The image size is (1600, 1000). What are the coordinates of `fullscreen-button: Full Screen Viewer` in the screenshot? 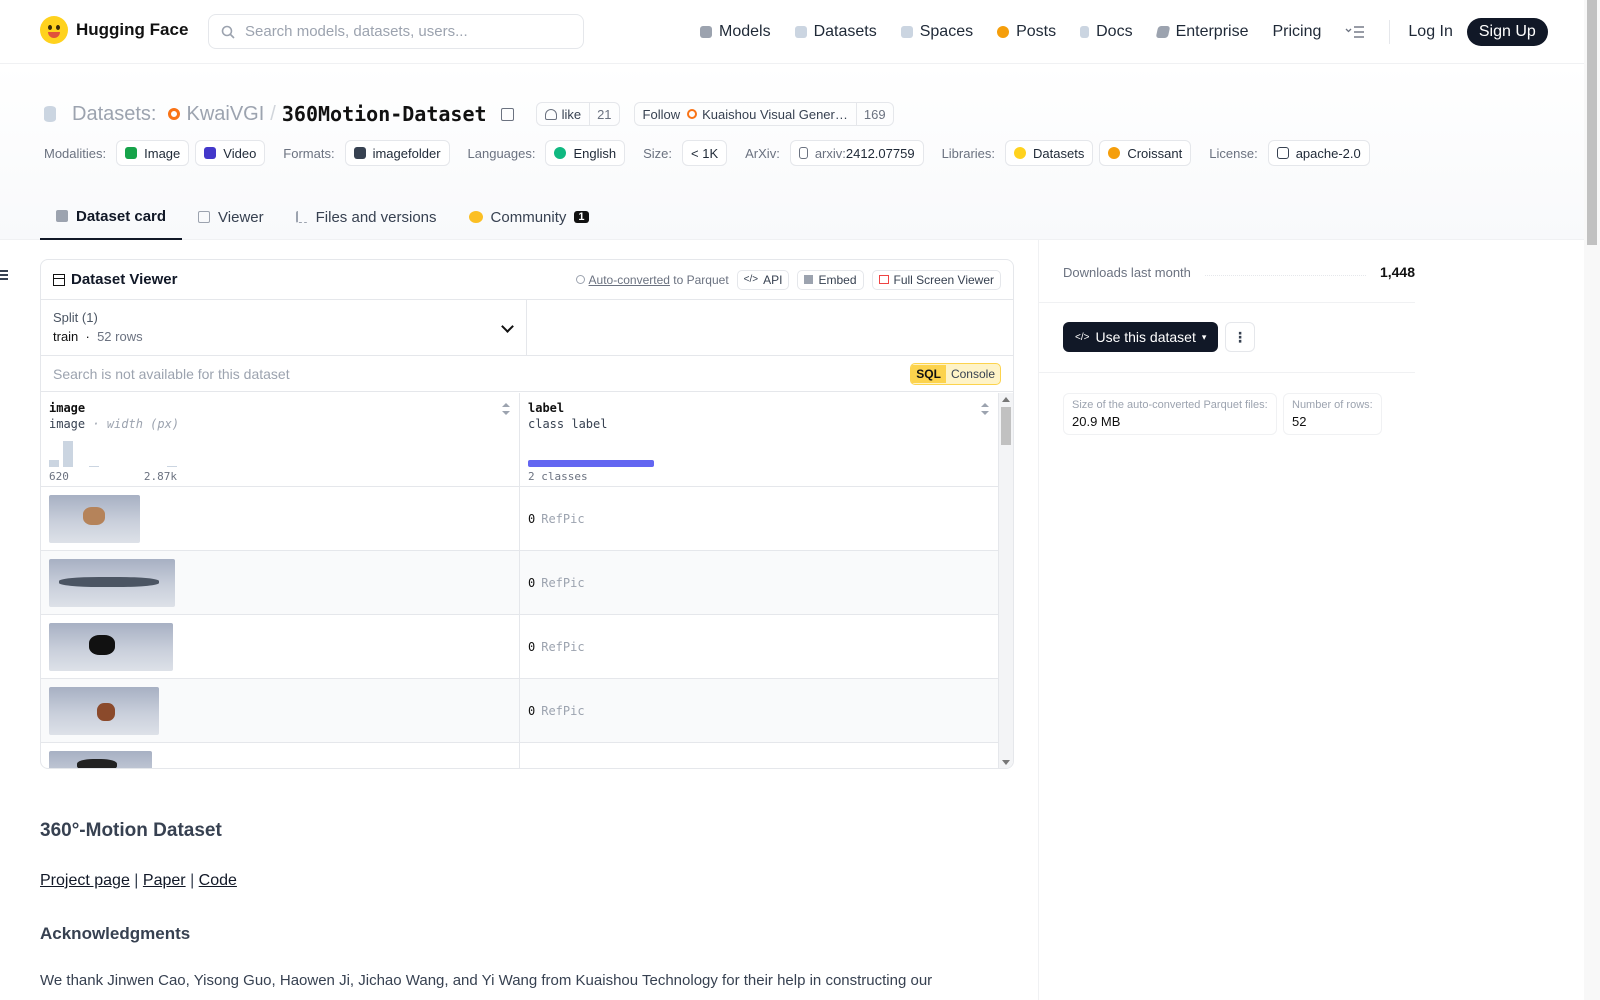 It's located at (936, 279).